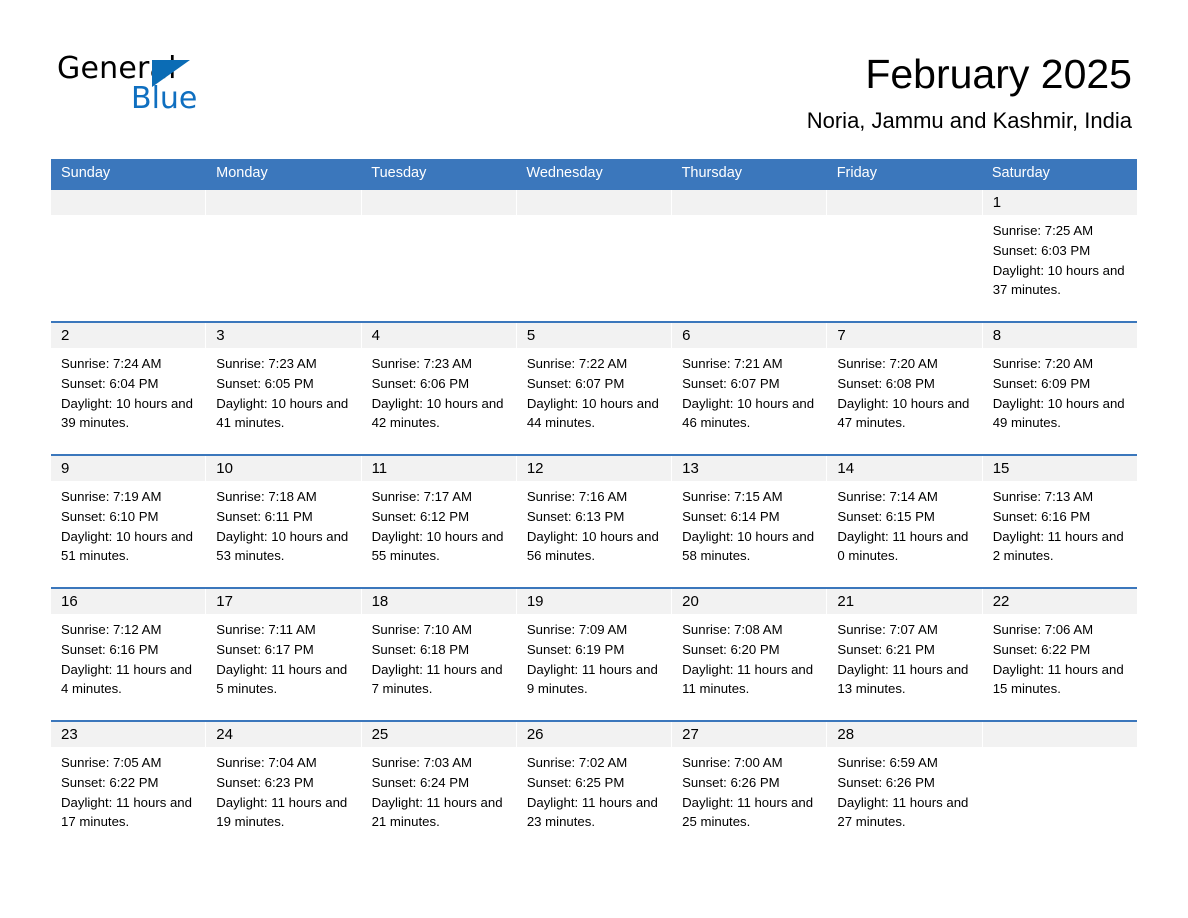  What do you see at coordinates (592, 413) in the screenshot?
I see `daylight-text: Daylight: 10 hours and 44 minutes.` at bounding box center [592, 413].